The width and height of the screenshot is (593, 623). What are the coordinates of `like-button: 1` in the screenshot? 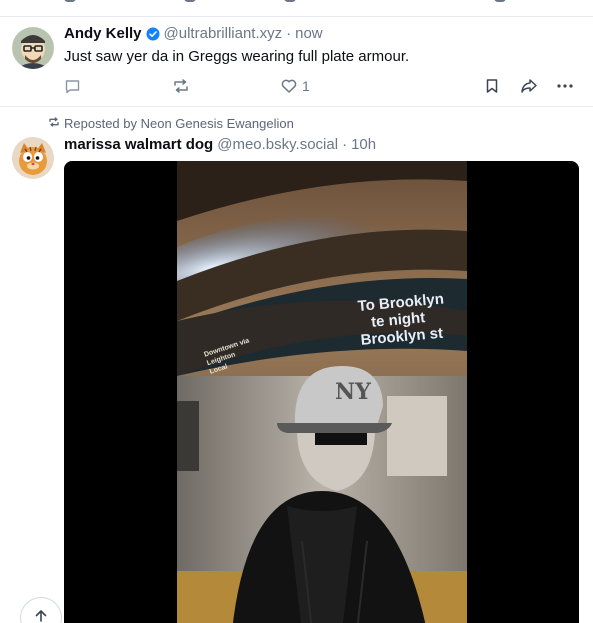 It's located at (295, 86).